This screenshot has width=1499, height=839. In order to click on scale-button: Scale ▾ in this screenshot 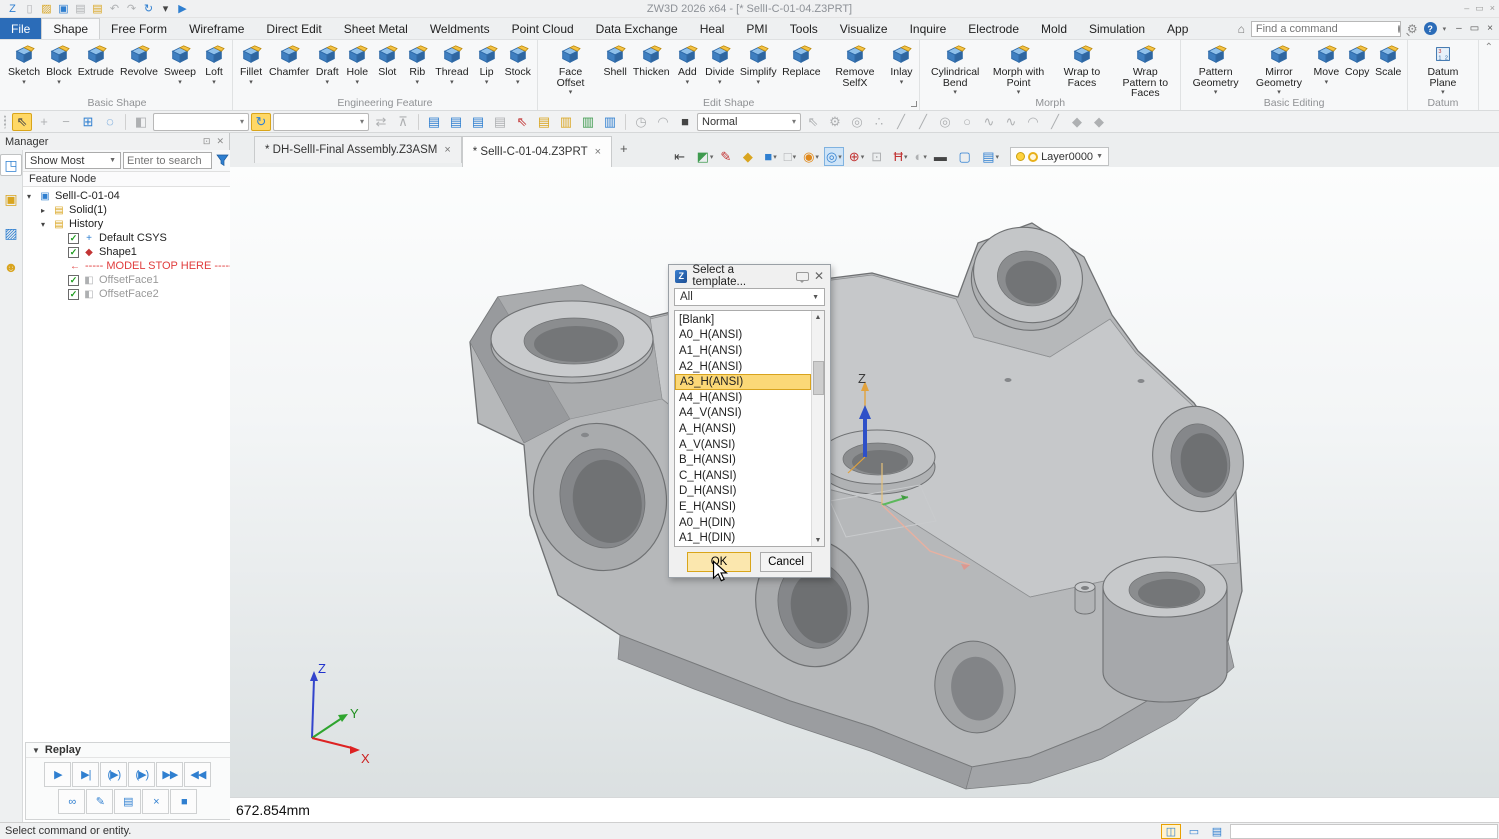, I will do `click(1388, 69)`.